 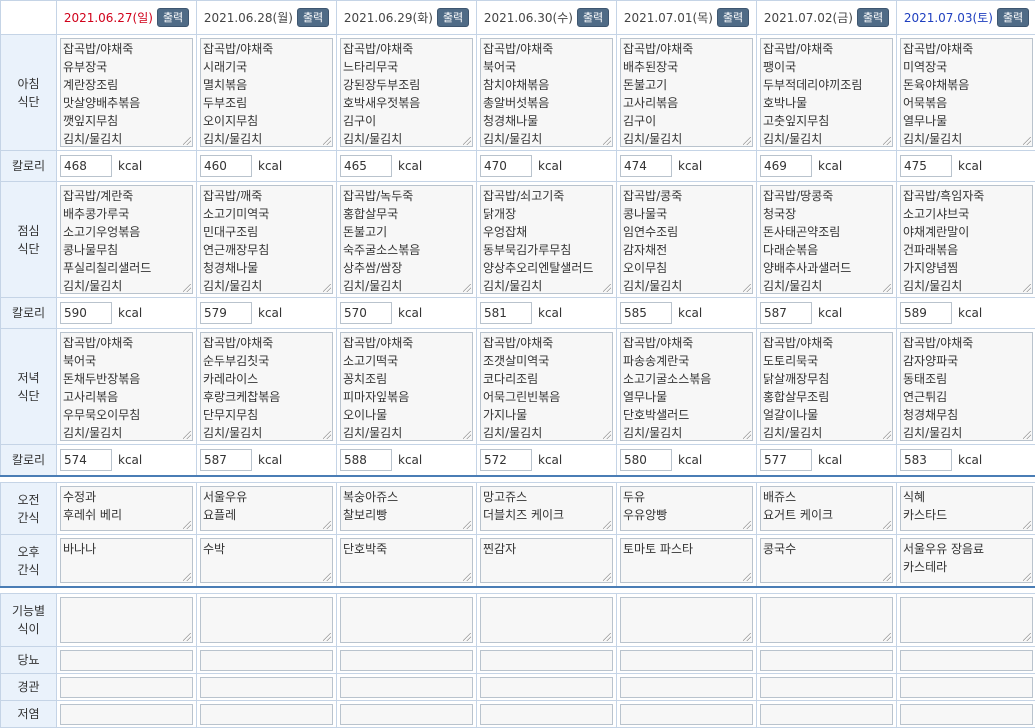 What do you see at coordinates (366, 313) in the screenshot?
I see `calorie-input: 570` at bounding box center [366, 313].